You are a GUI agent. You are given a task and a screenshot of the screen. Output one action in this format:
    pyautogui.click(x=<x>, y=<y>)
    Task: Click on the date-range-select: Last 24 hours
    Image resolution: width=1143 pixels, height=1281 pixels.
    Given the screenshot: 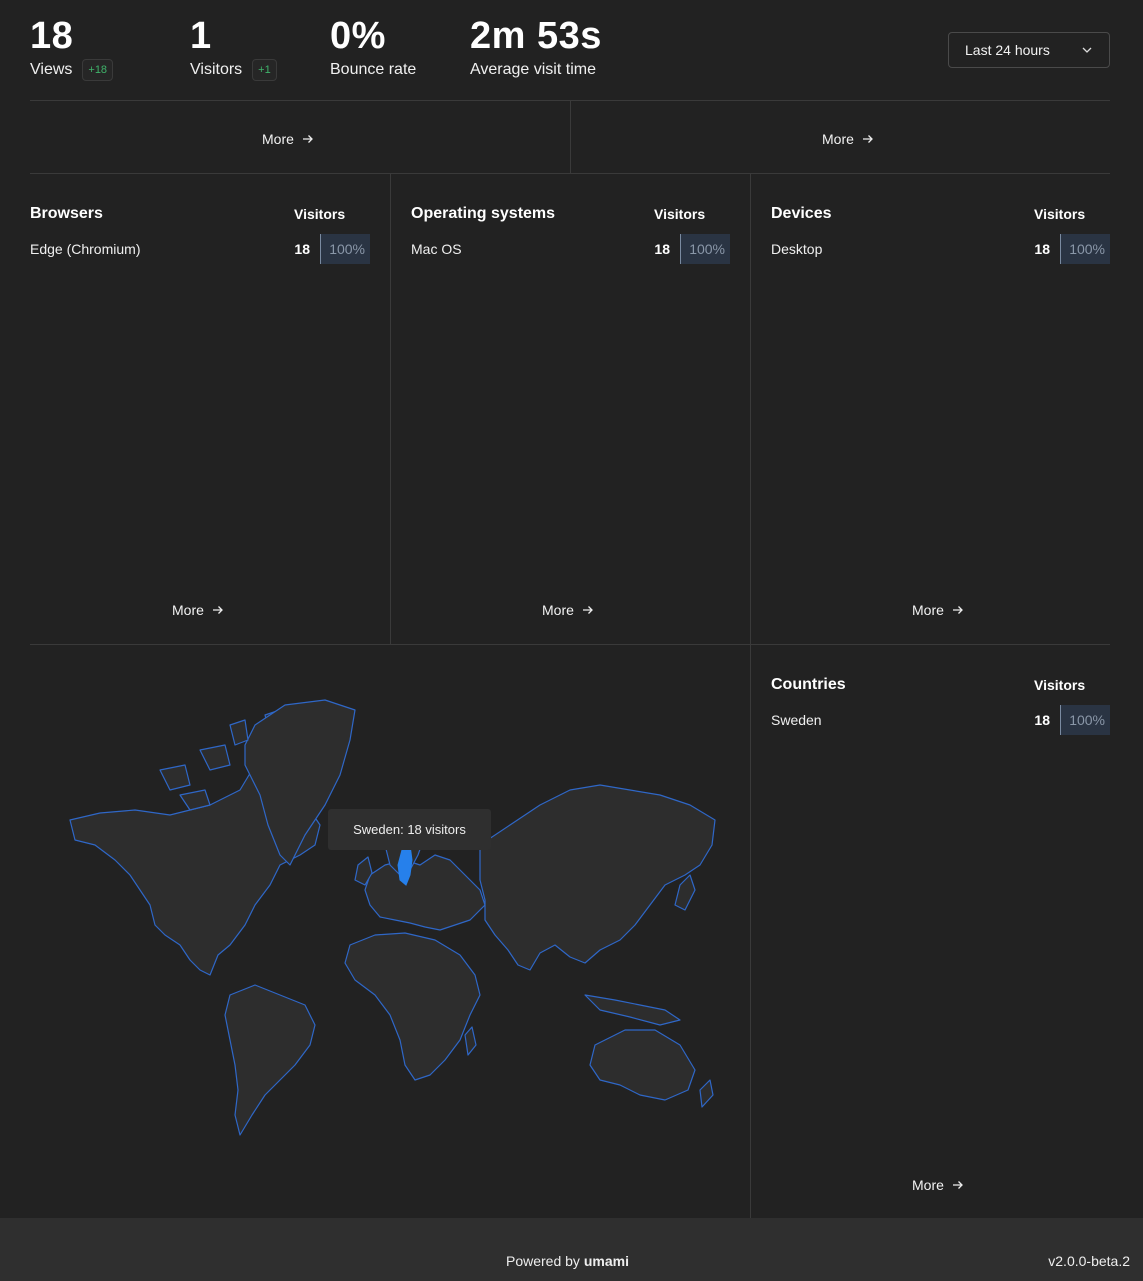 What is the action you would take?
    pyautogui.click(x=1029, y=50)
    